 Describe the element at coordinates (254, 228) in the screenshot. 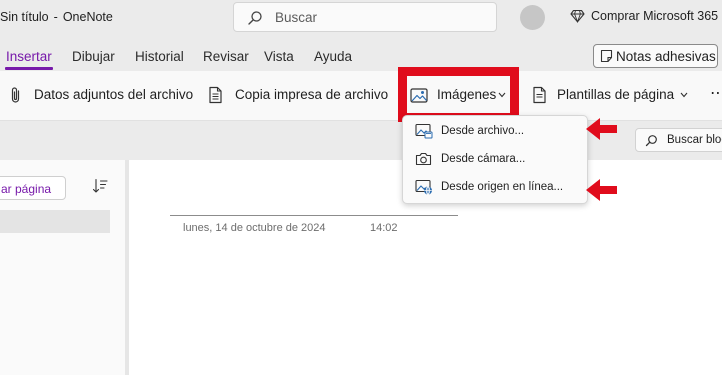

I see `note-date: lunes, 14 de octubre de 2024` at that location.